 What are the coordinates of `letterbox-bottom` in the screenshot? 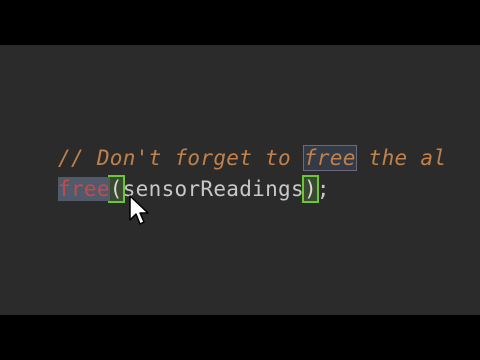 It's located at (240, 337).